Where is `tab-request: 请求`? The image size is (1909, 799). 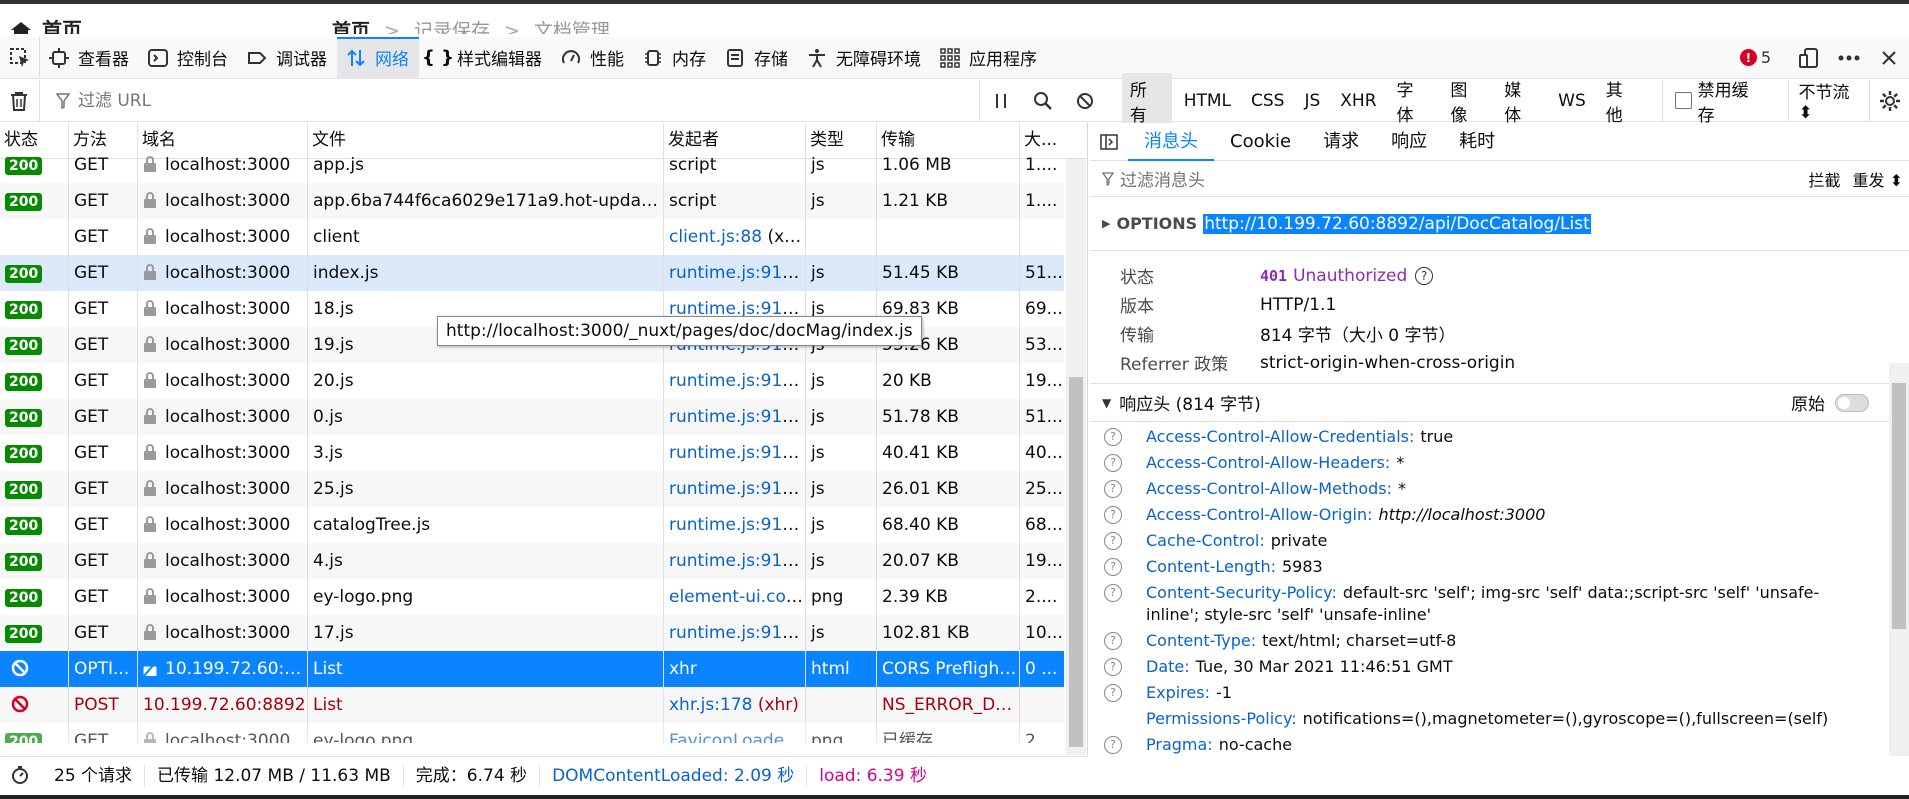
tab-request: 请求 is located at coordinates (1341, 142).